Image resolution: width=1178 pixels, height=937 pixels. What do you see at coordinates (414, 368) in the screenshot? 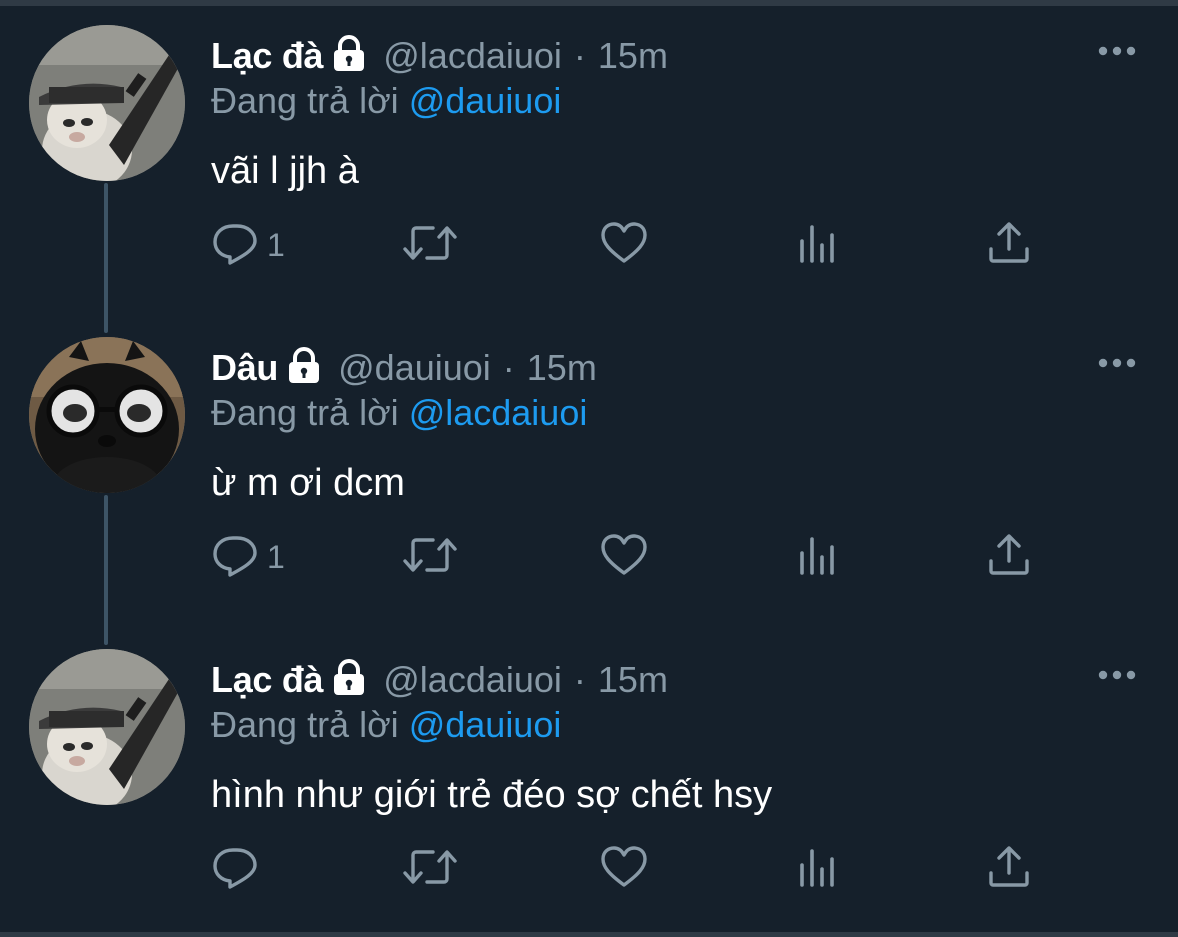
I see `handle: @dauiuoi` at bounding box center [414, 368].